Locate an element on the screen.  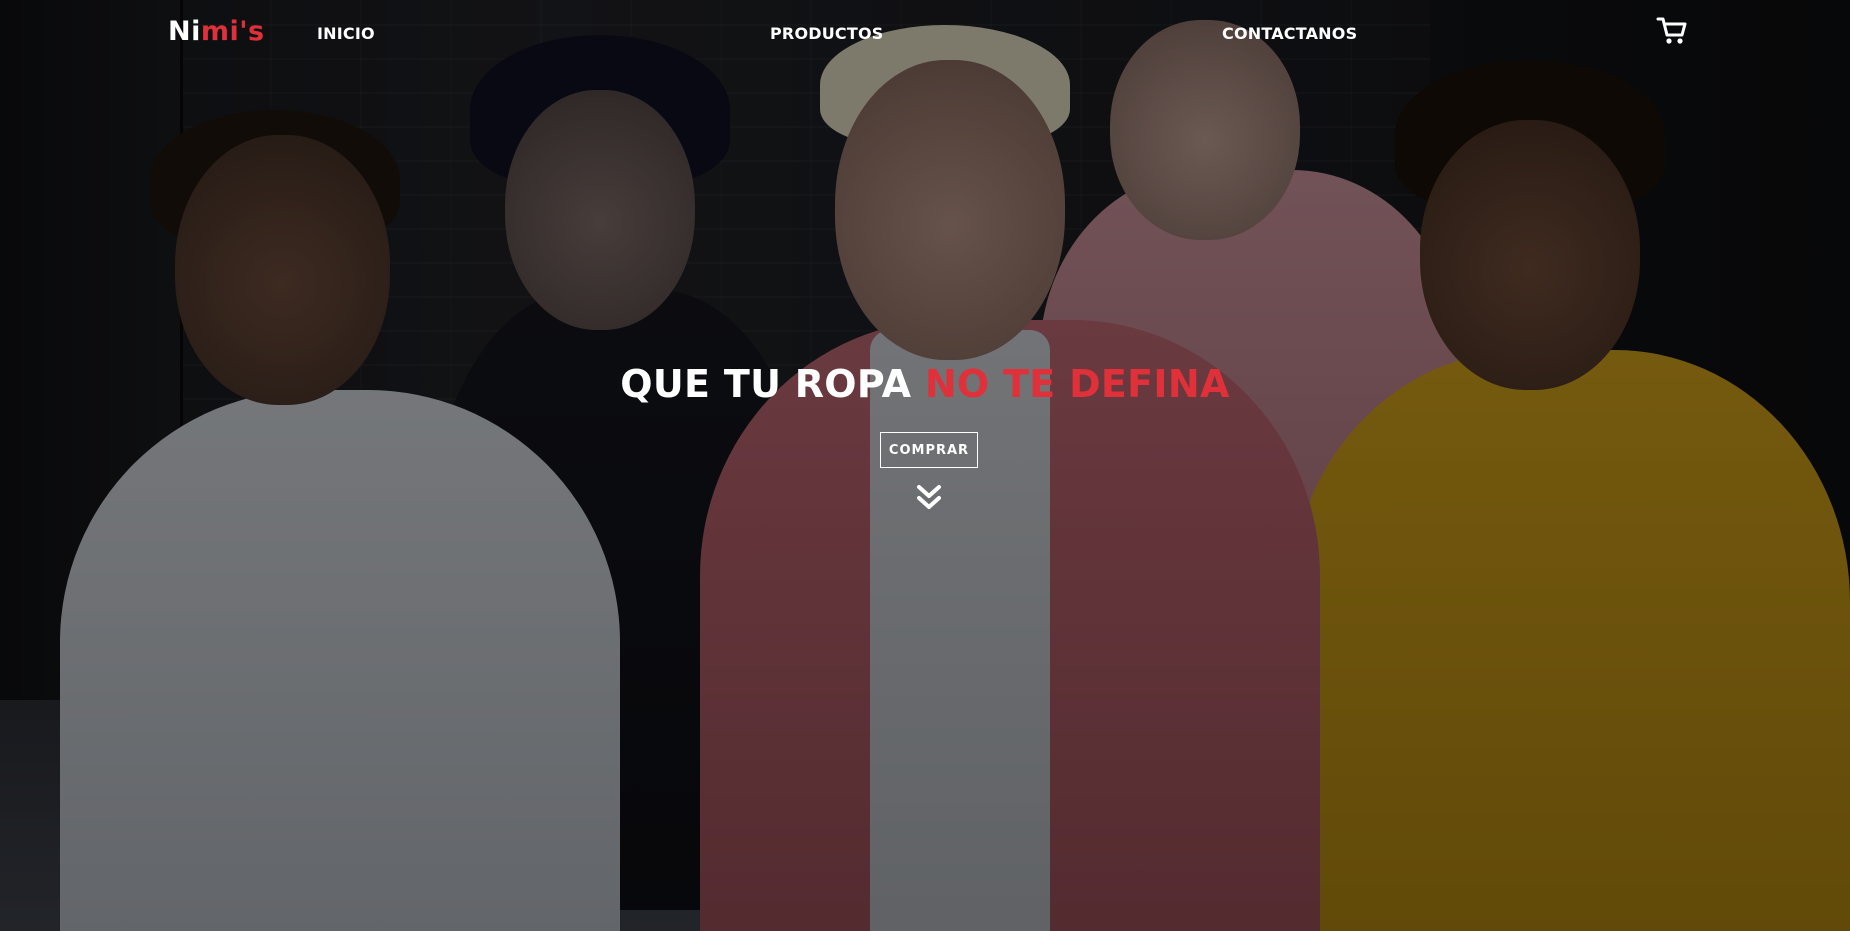
nav-link-inicio: INICIO is located at coordinates (346, 33).